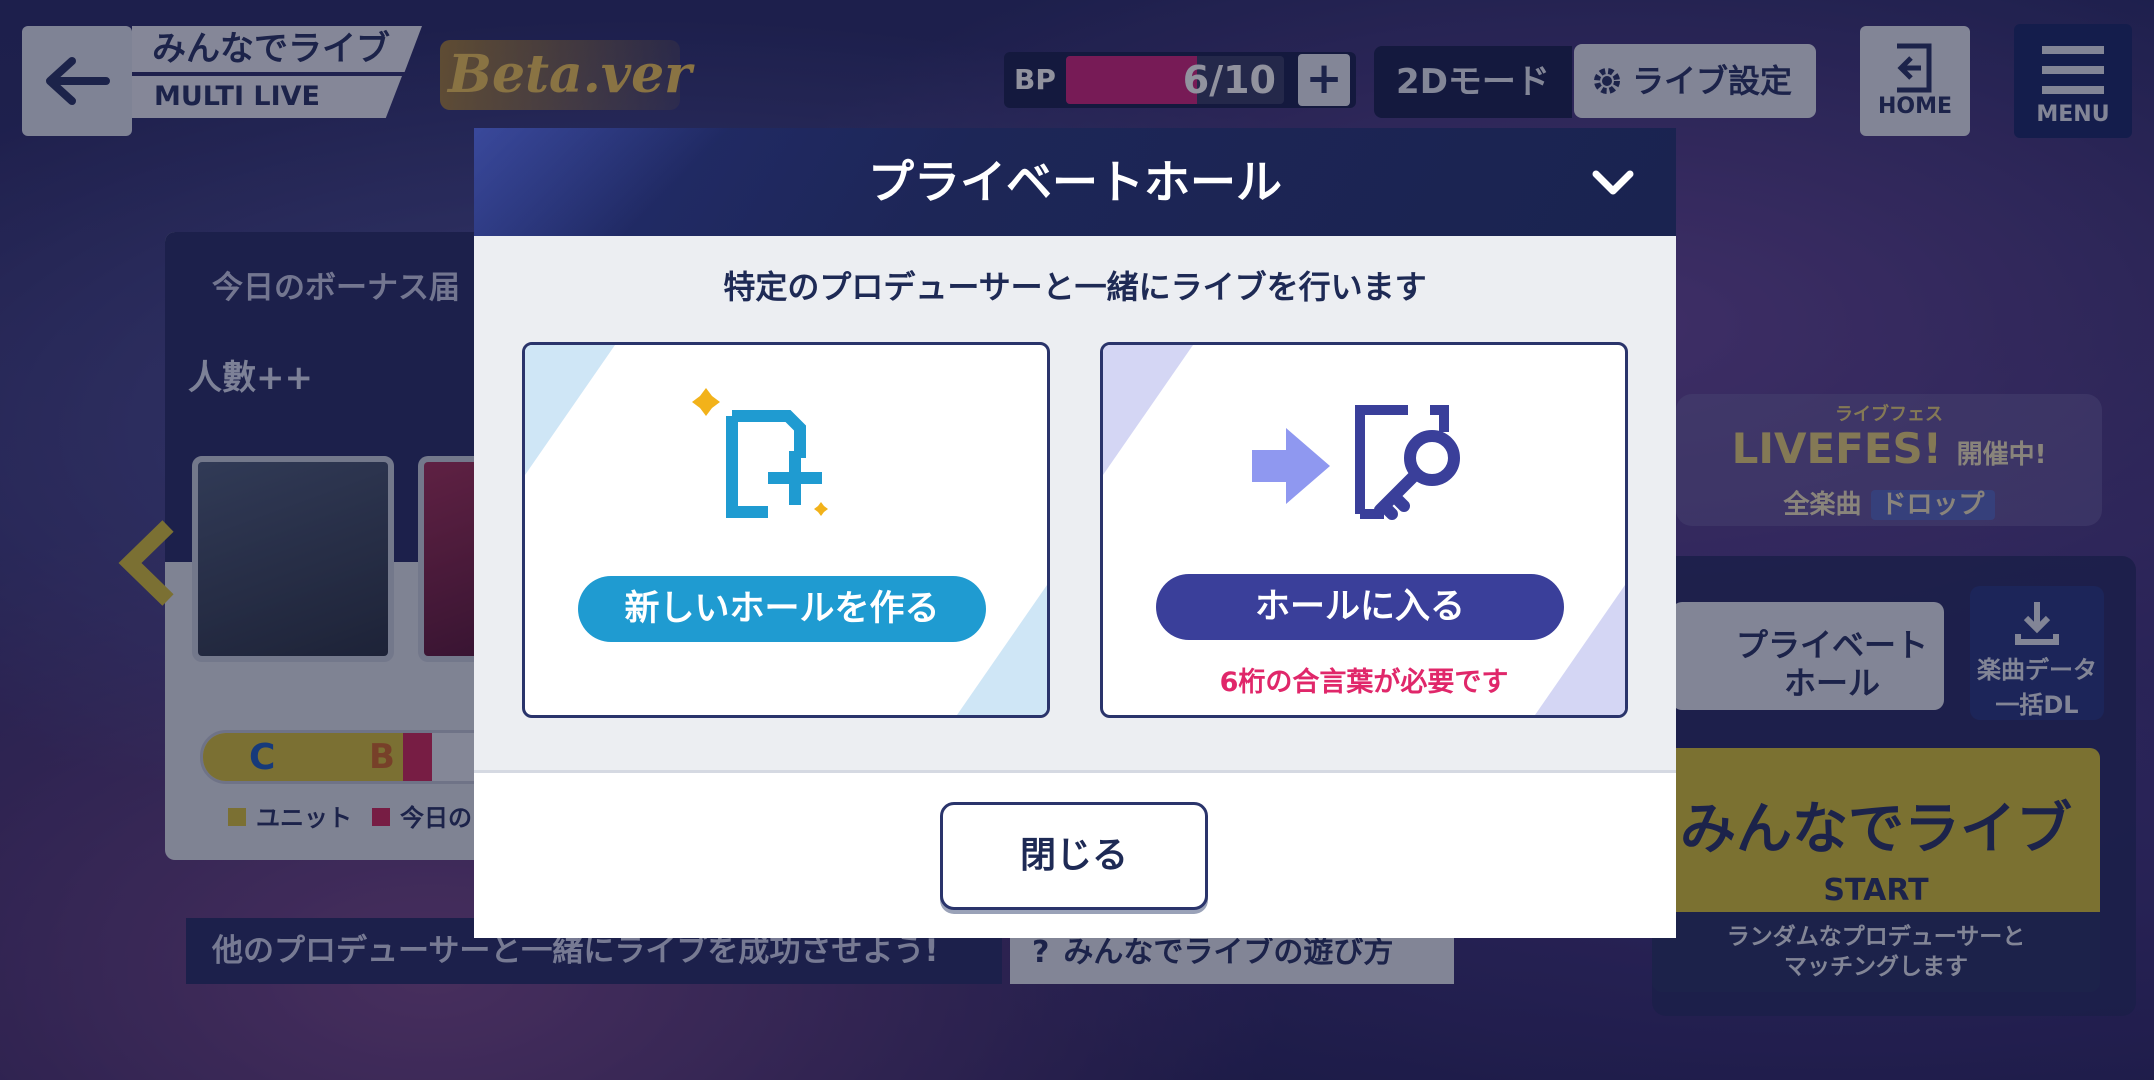  What do you see at coordinates (1074, 856) in the screenshot?
I see `close-button: 閉じる` at bounding box center [1074, 856].